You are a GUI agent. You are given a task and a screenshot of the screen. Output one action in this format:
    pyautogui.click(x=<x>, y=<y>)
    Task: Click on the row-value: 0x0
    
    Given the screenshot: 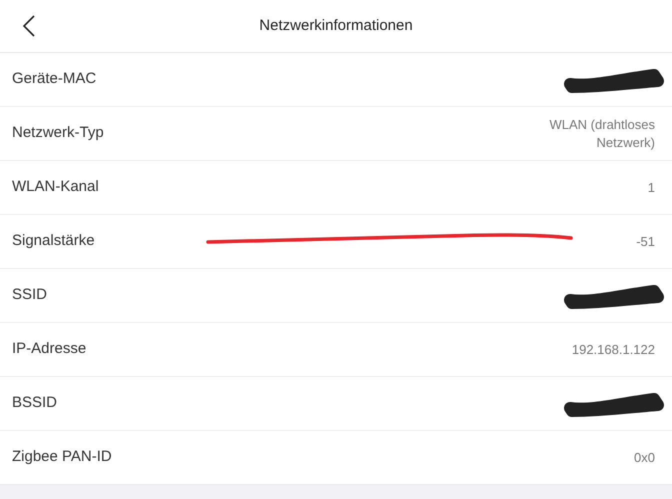 What is the action you would take?
    pyautogui.click(x=644, y=457)
    